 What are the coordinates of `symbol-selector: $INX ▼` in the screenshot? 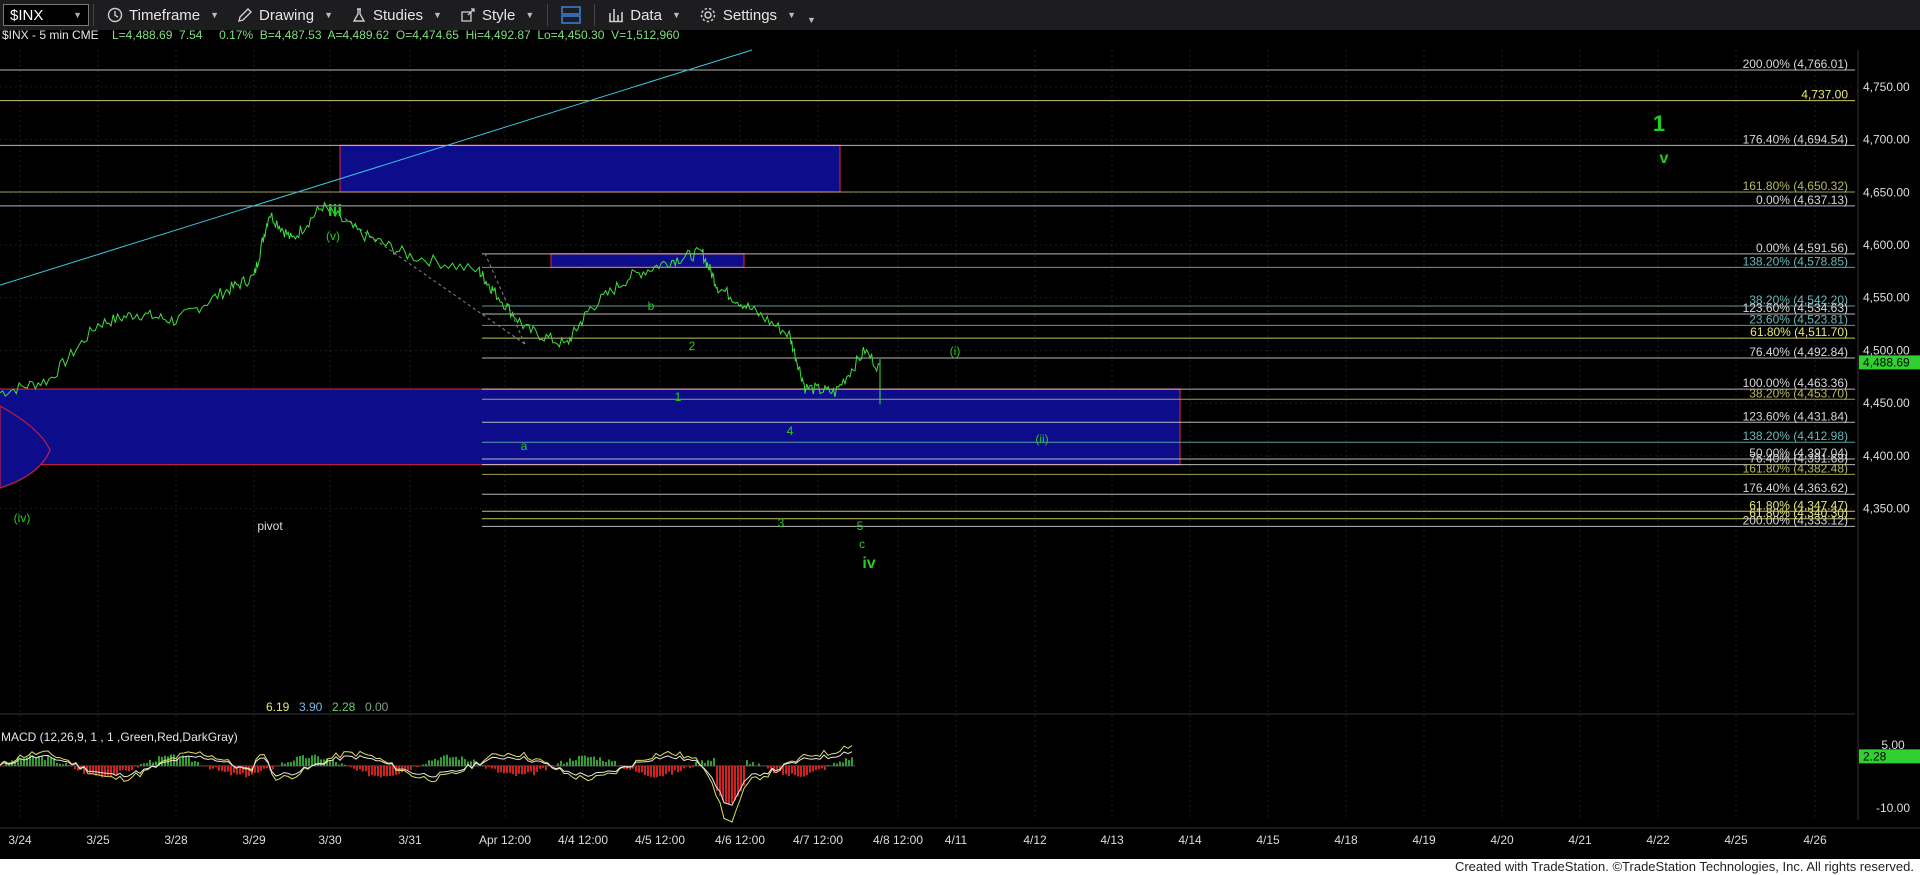 It's located at (46, 15).